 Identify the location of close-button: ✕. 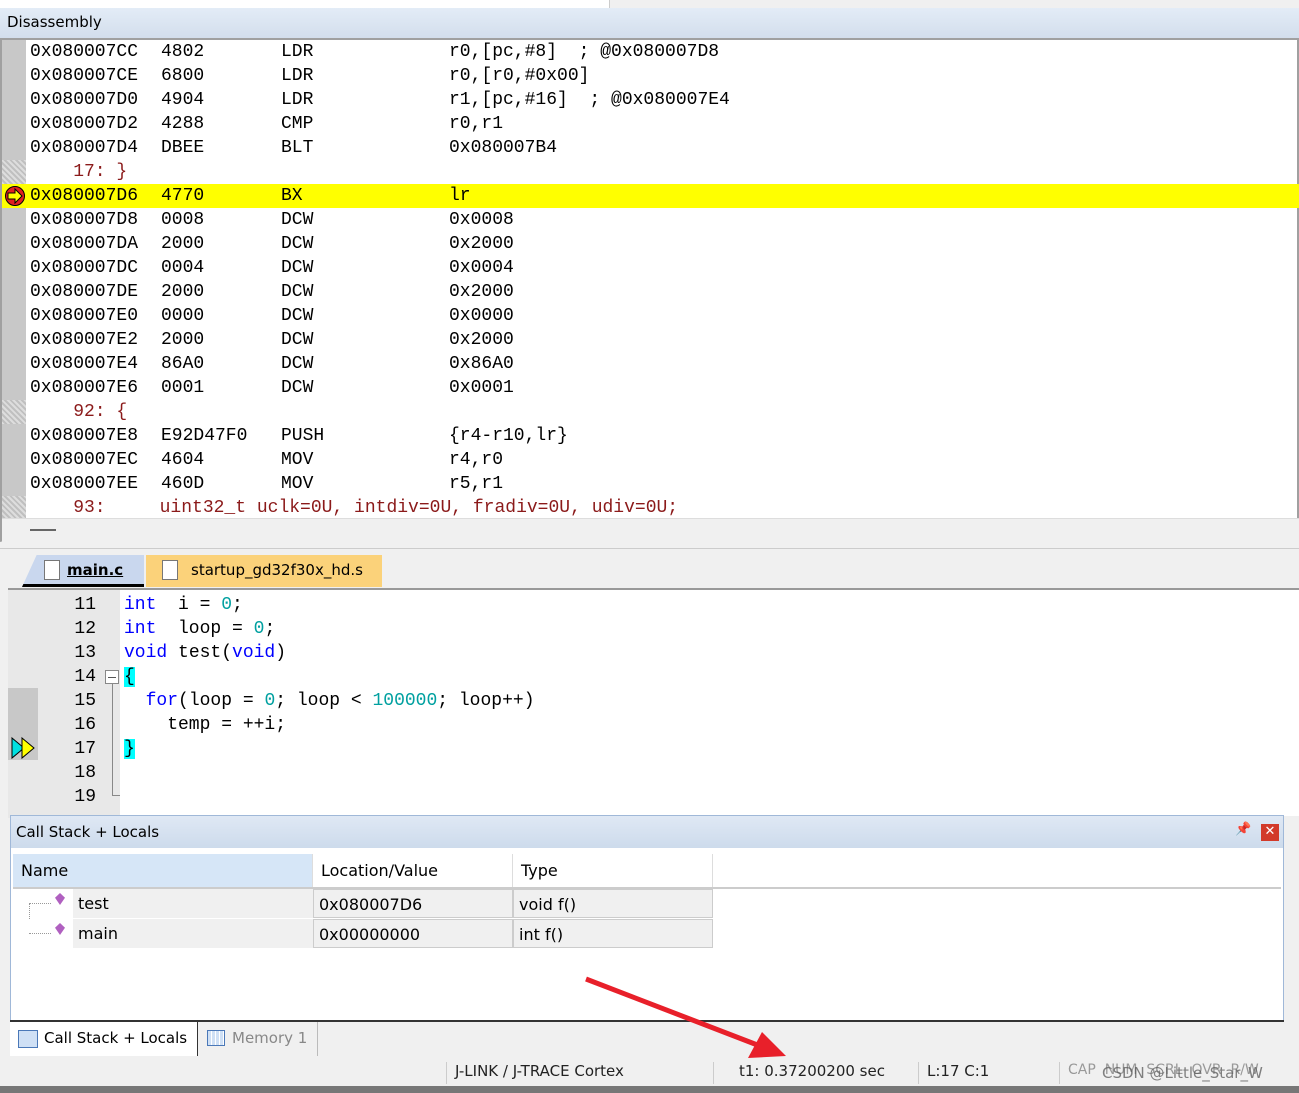
(1270, 832).